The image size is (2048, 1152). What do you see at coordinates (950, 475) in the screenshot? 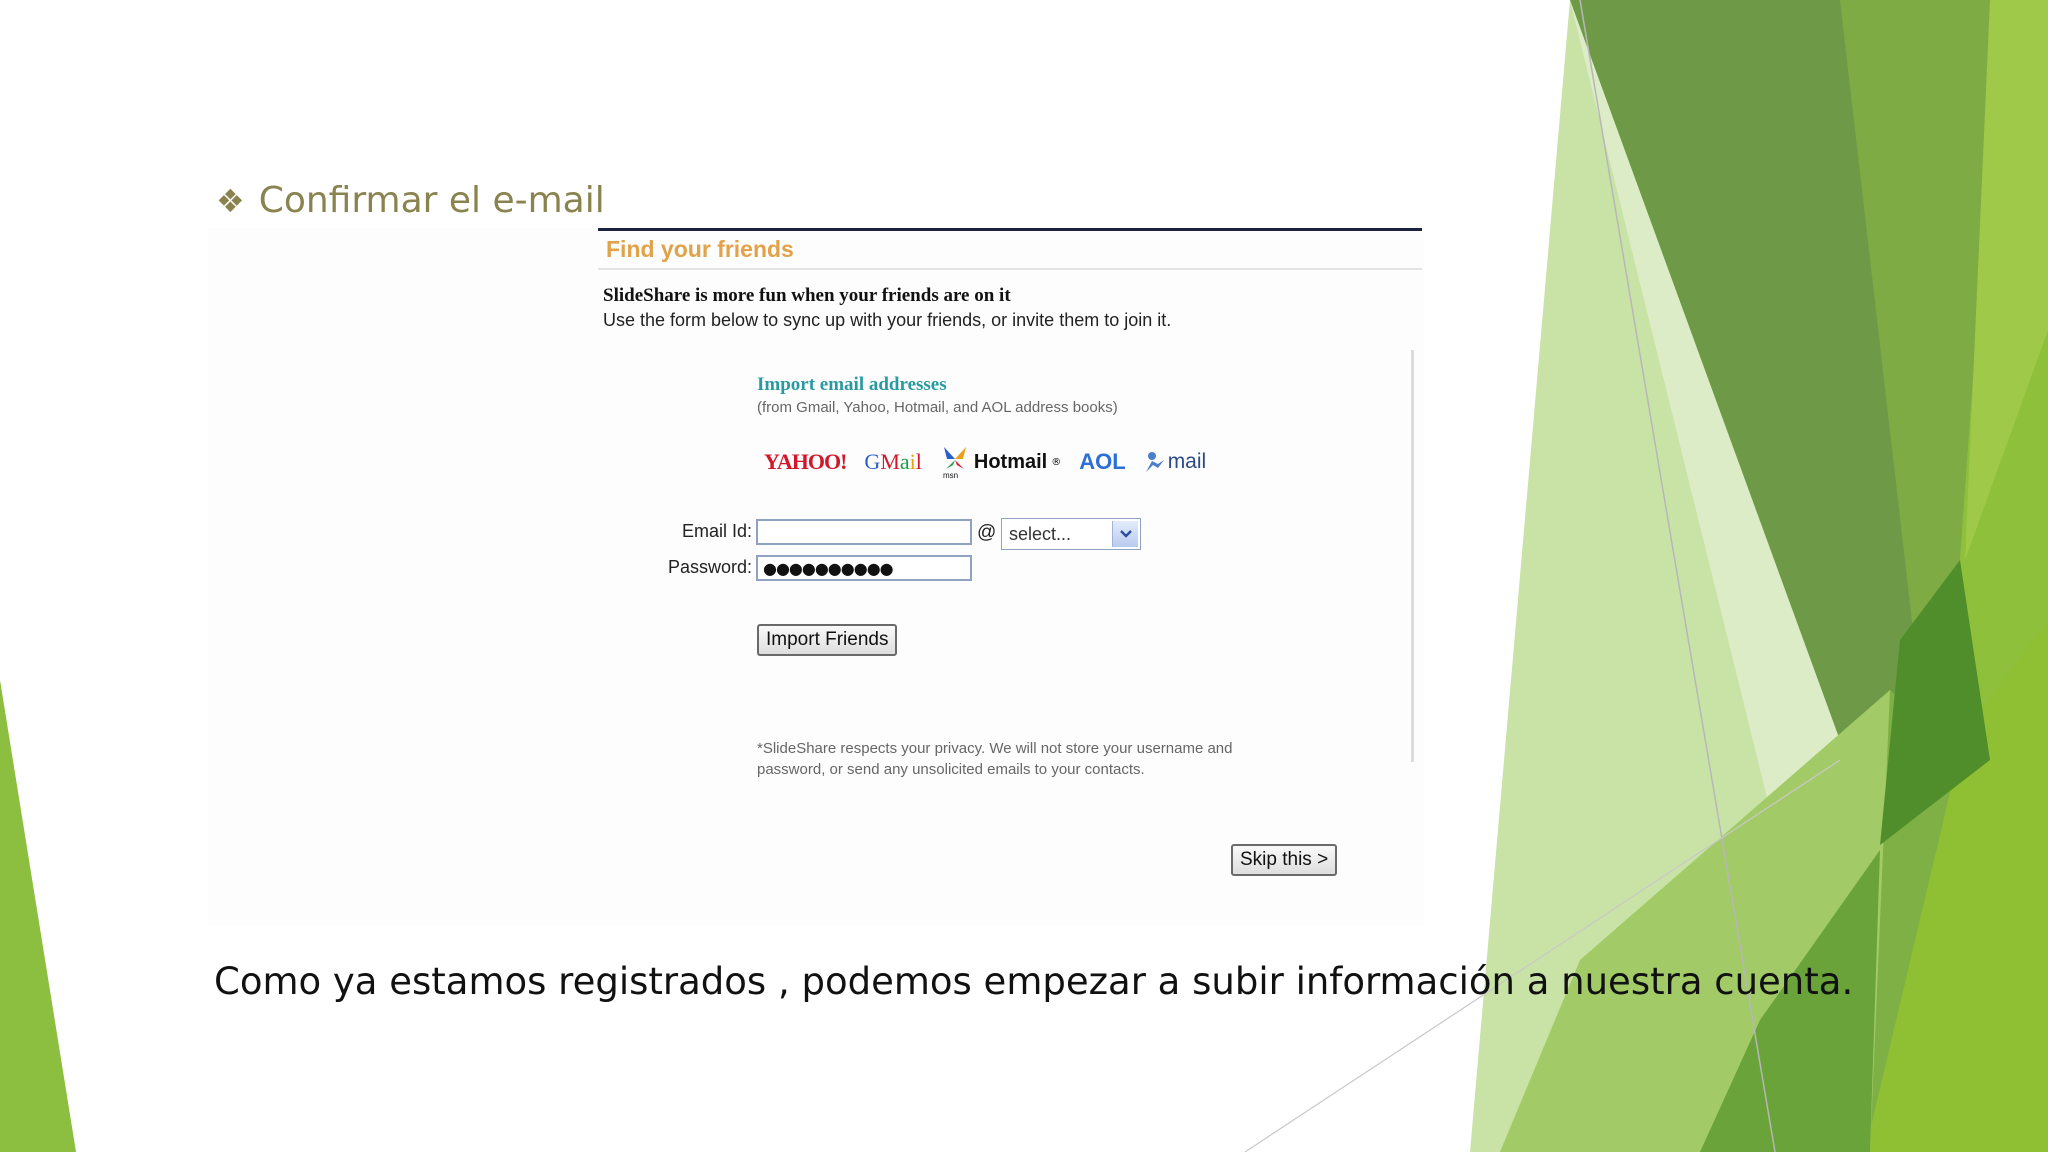
I see `svg-text: msn` at bounding box center [950, 475].